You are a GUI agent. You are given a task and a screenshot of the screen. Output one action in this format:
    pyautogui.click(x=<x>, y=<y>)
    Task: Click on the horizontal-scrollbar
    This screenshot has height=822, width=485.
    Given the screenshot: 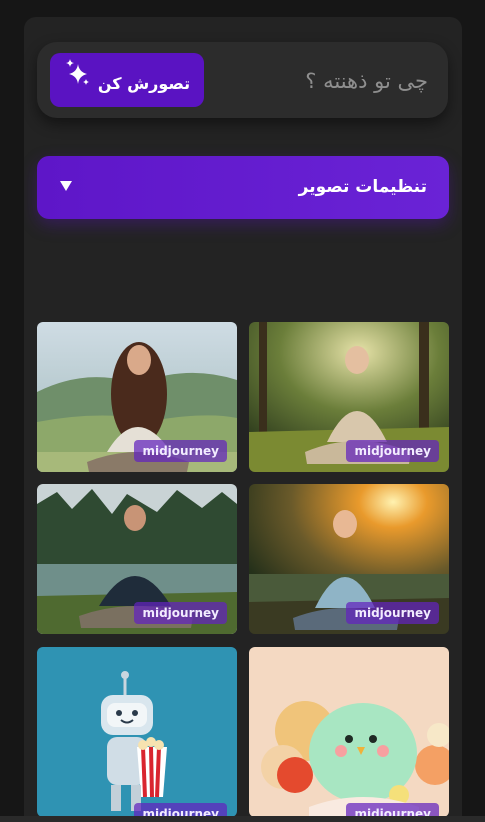 What is the action you would take?
    pyautogui.click(x=242, y=819)
    